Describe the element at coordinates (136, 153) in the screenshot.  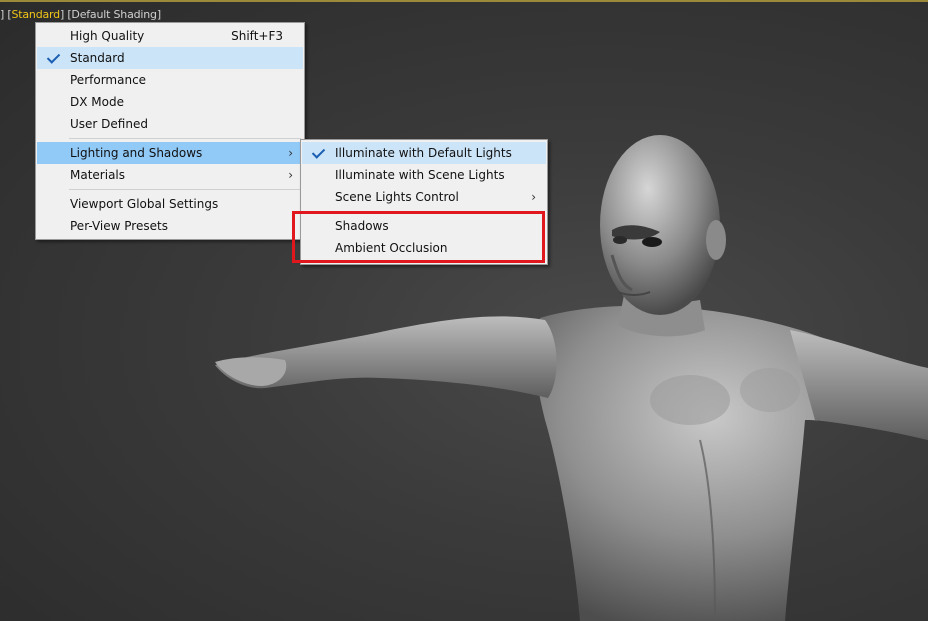
I see `menu-item-label: Lighting and Shadows` at that location.